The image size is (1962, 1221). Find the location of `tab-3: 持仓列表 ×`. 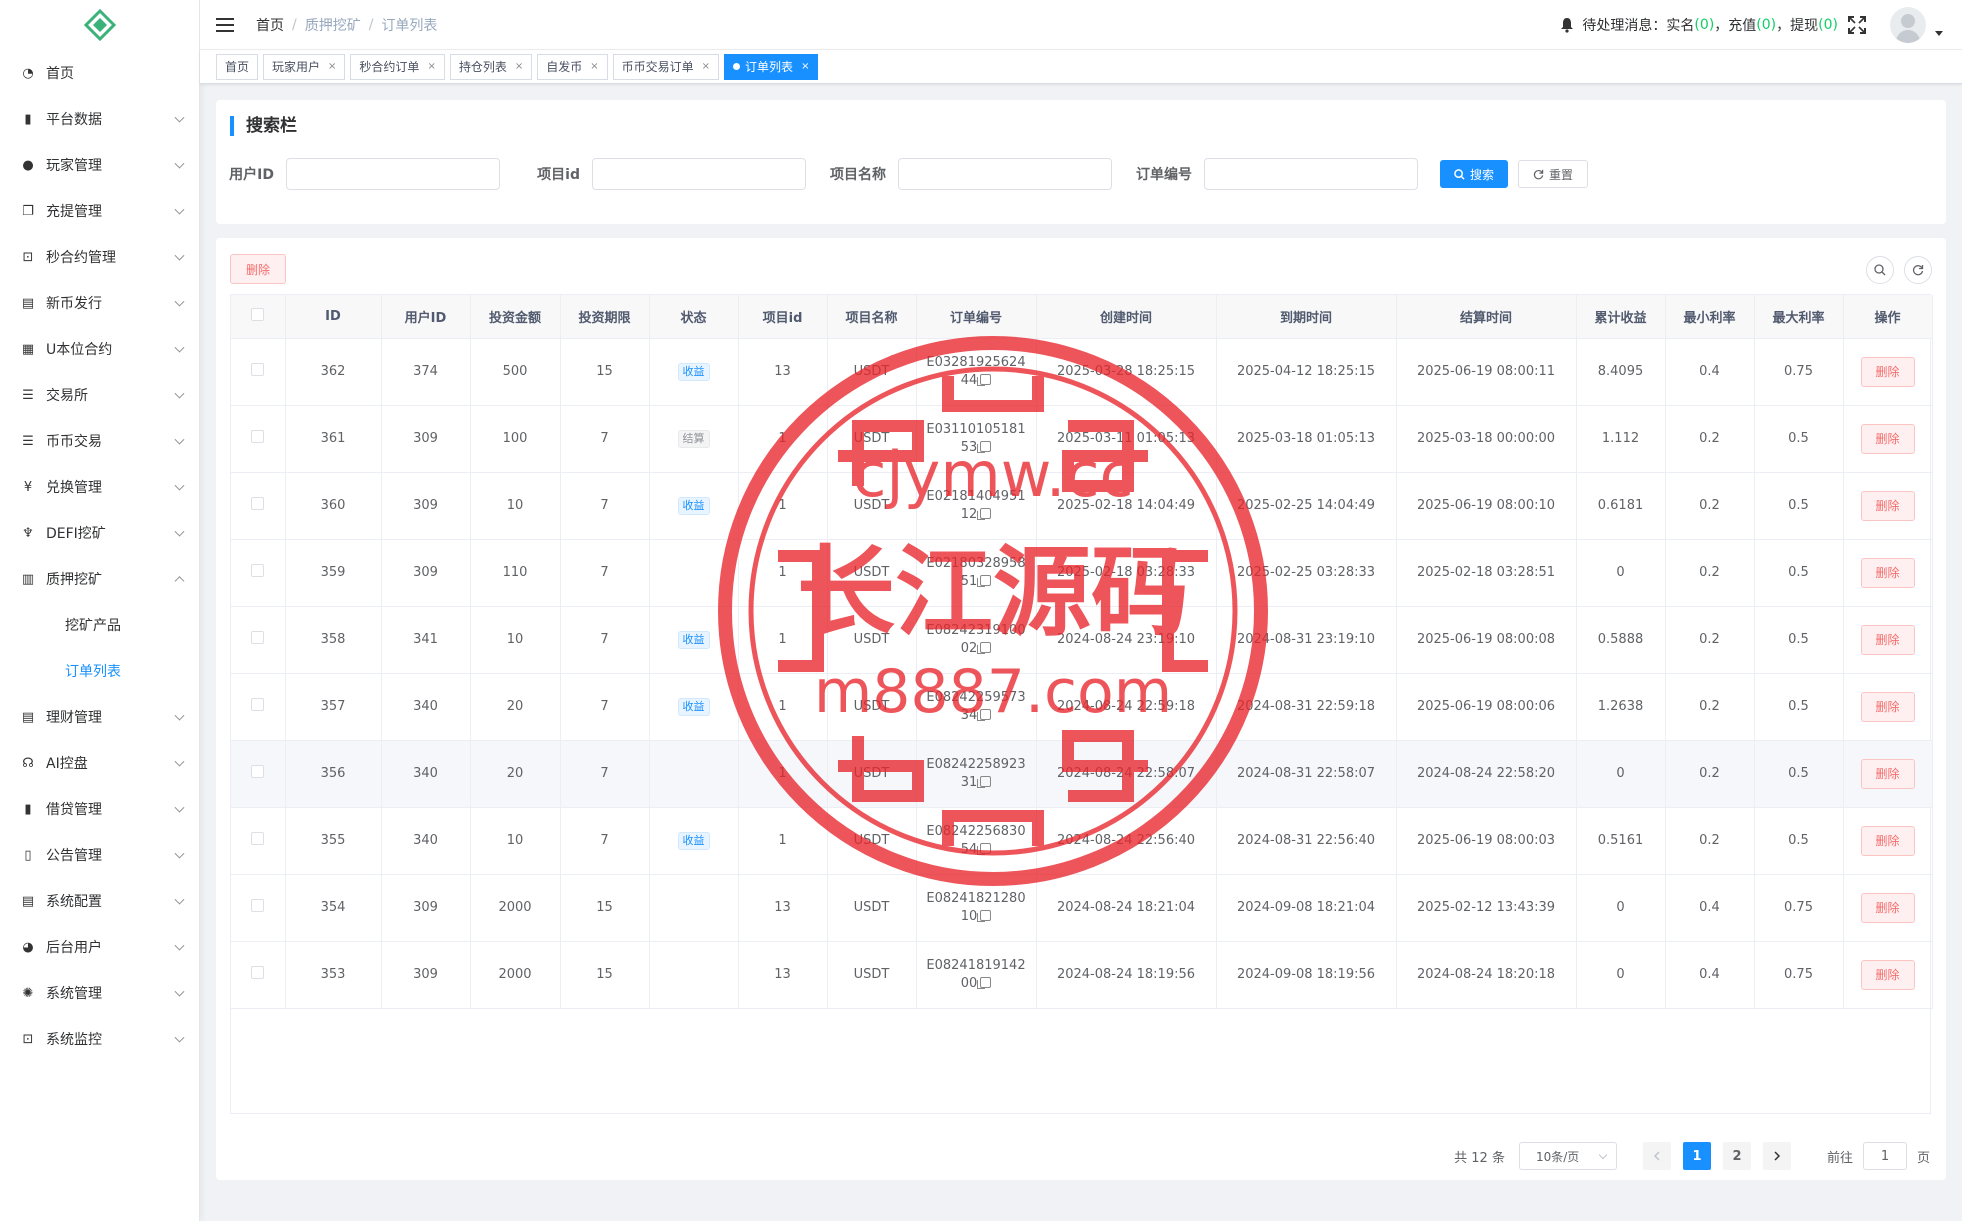

tab-3: 持仓列表 × is located at coordinates (491, 66).